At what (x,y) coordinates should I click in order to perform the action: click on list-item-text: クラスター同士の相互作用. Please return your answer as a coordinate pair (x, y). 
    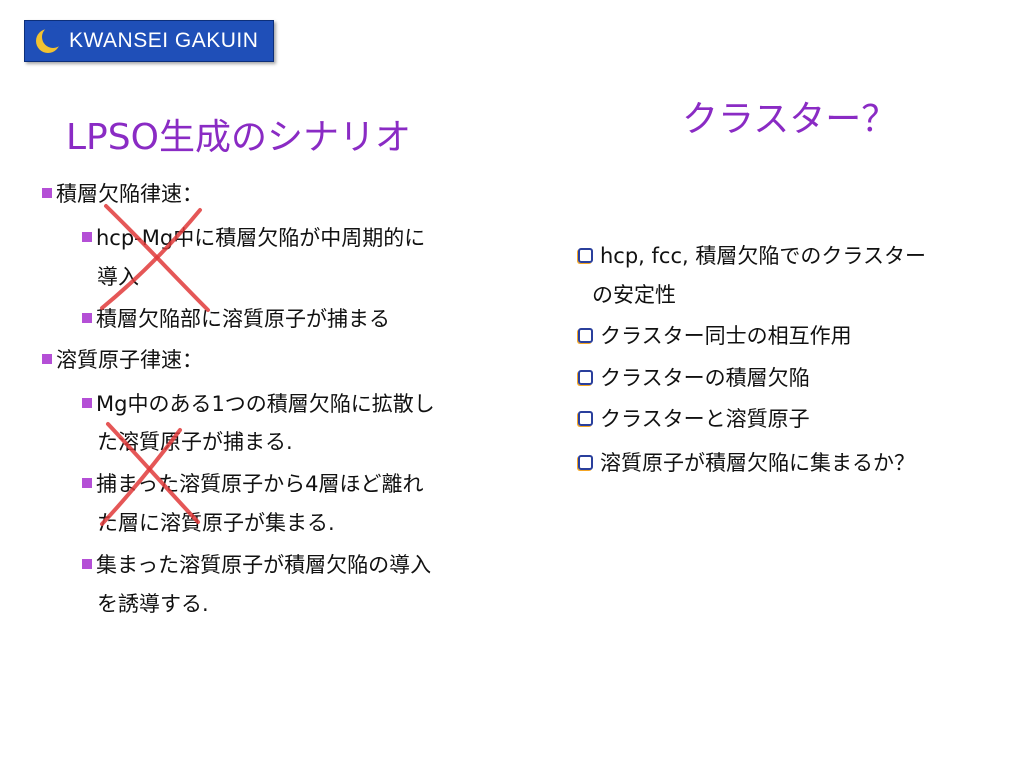
    Looking at the image, I should click on (726, 336).